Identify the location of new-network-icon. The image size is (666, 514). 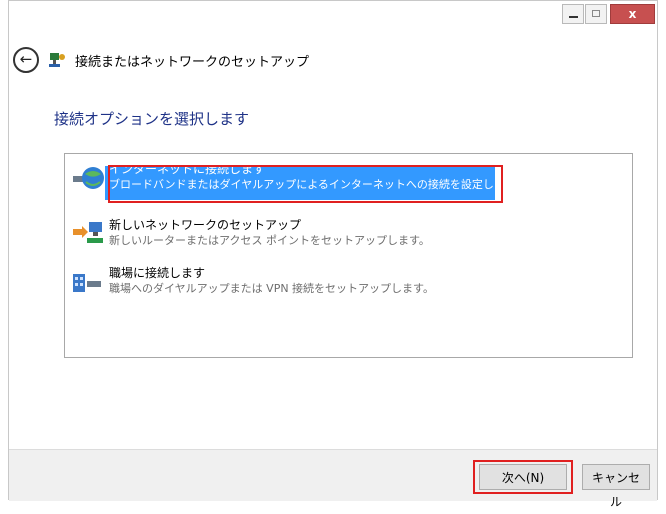
(88, 232).